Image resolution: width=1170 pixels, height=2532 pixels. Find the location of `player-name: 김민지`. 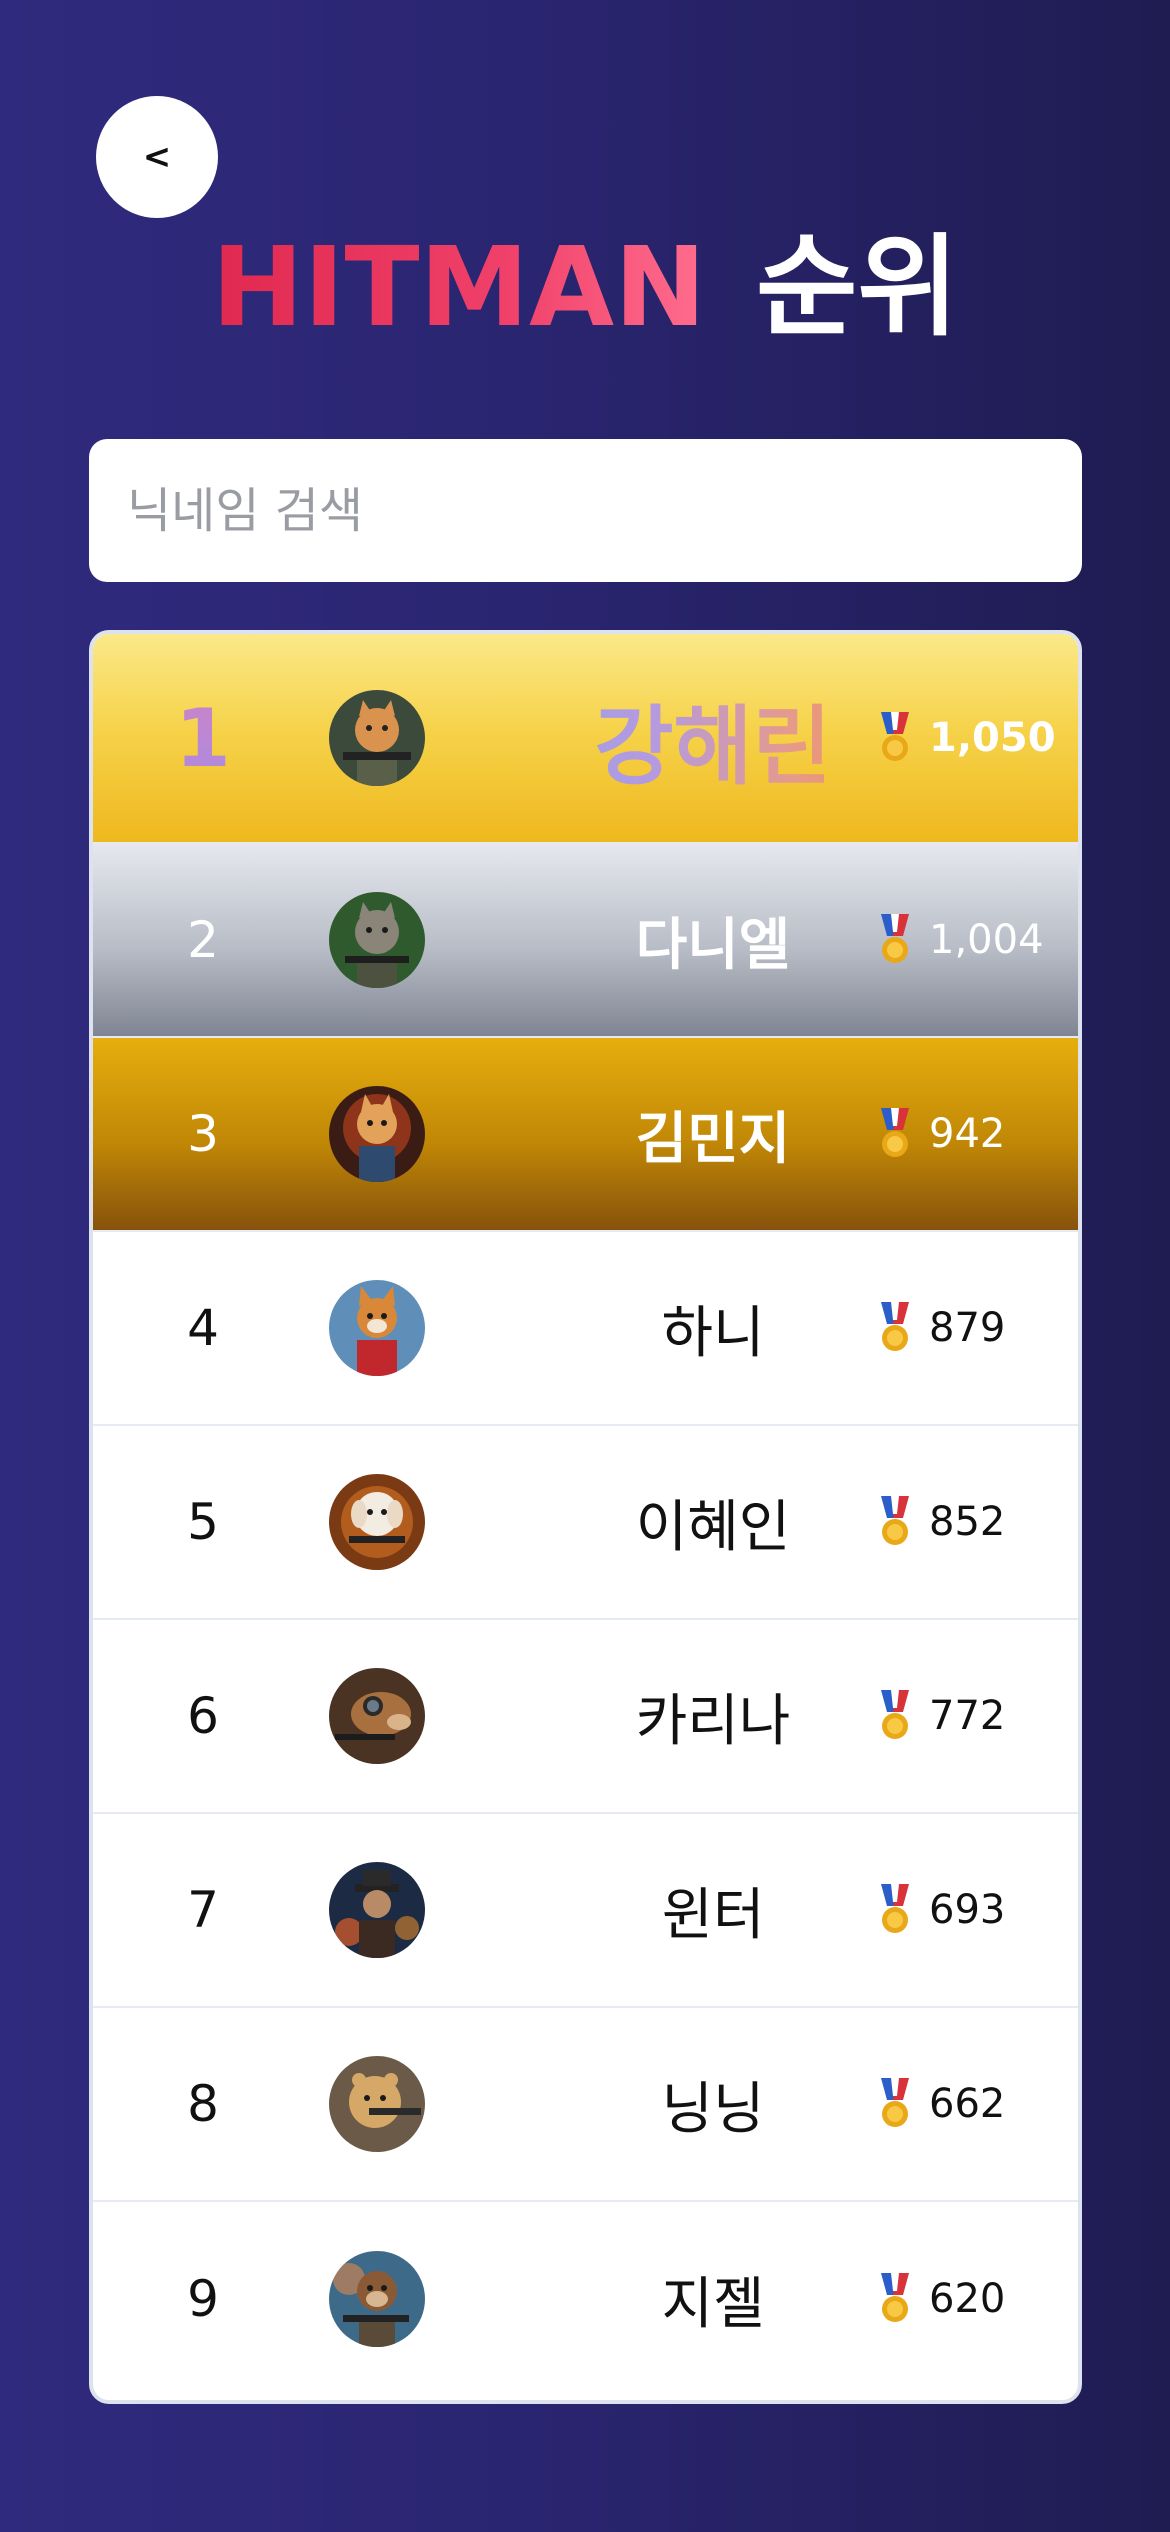

player-name: 김민지 is located at coordinates (713, 1139).